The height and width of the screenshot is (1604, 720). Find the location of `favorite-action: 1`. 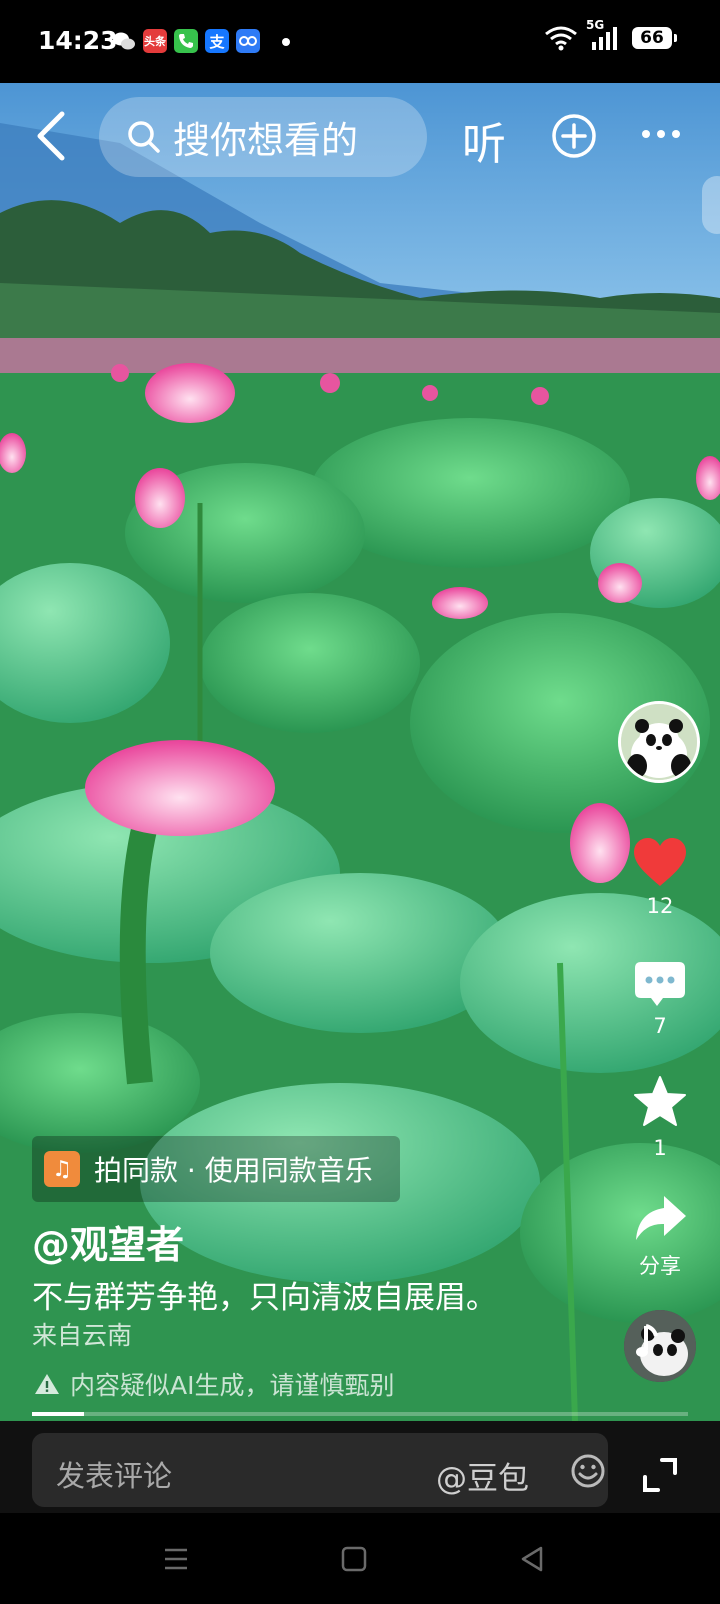

favorite-action: 1 is located at coordinates (660, 1117).